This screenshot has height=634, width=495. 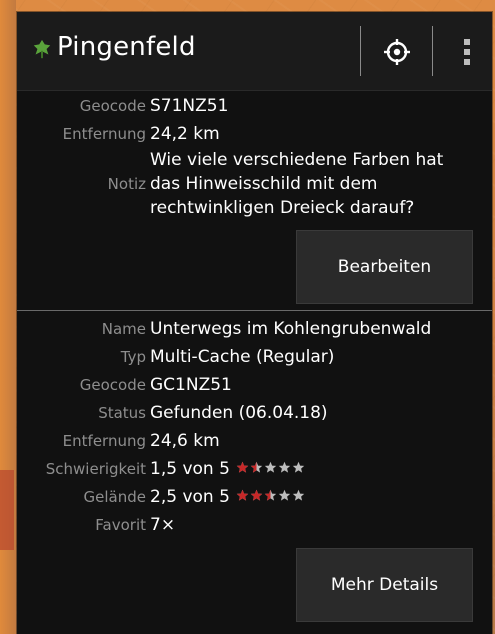 I want to click on overflow-menu-icon, so click(x=467, y=52).